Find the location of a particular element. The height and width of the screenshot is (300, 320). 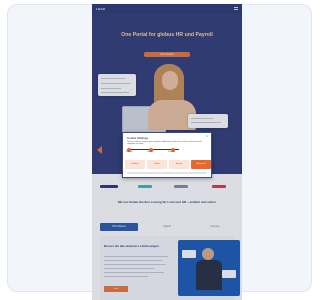

modal-title: Cookie Settings is located at coordinates (138, 138).